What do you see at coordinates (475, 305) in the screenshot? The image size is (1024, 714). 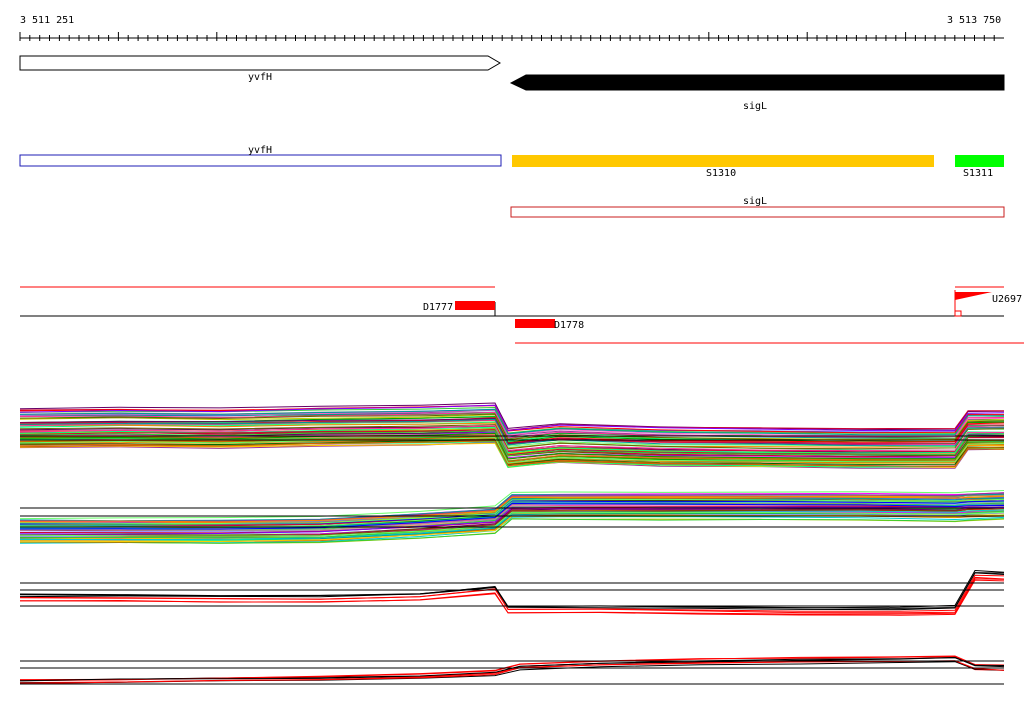 I see `feature-box-D1777` at bounding box center [475, 305].